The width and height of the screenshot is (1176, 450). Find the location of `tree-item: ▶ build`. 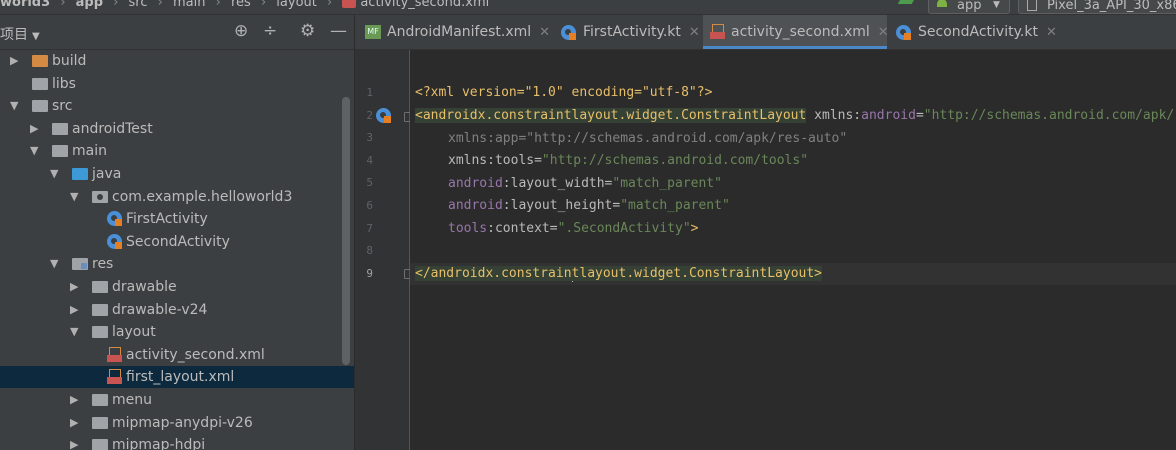

tree-item: ▶ build is located at coordinates (171, 61).